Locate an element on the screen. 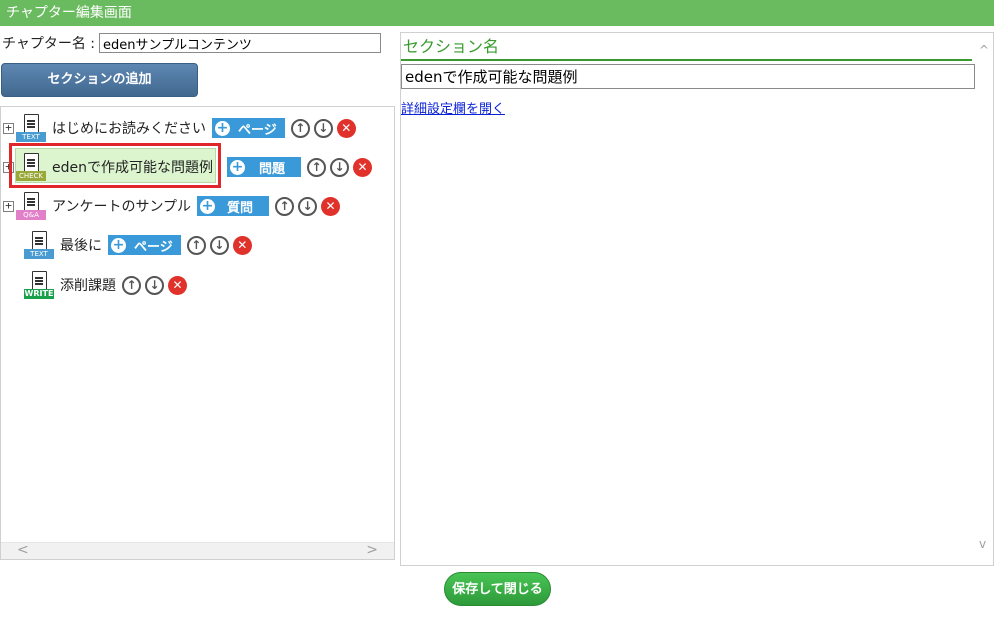 The image size is (994, 628). vertical-scrollbar: ^ v is located at coordinates (984, 299).